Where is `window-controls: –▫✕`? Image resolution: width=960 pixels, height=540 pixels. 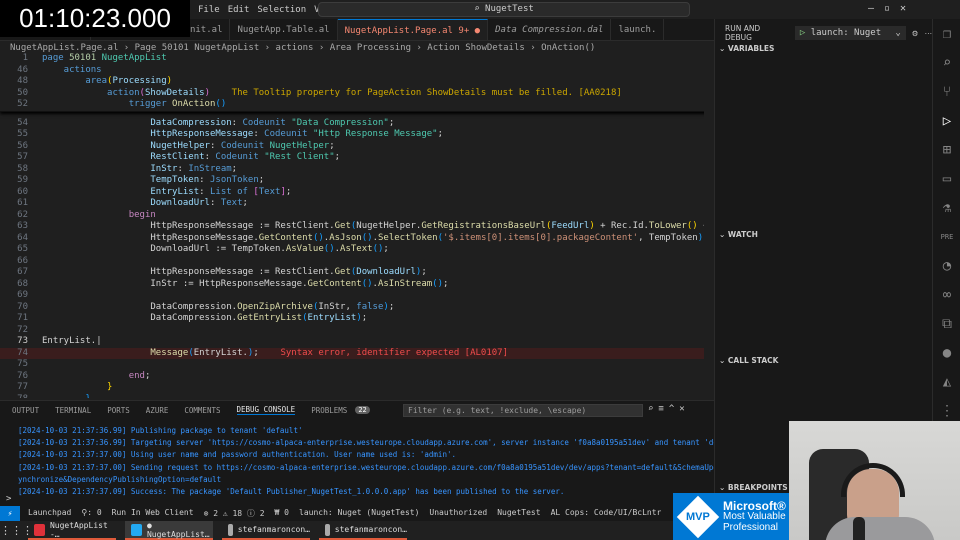 window-controls: –▫✕ is located at coordinates (892, 8).